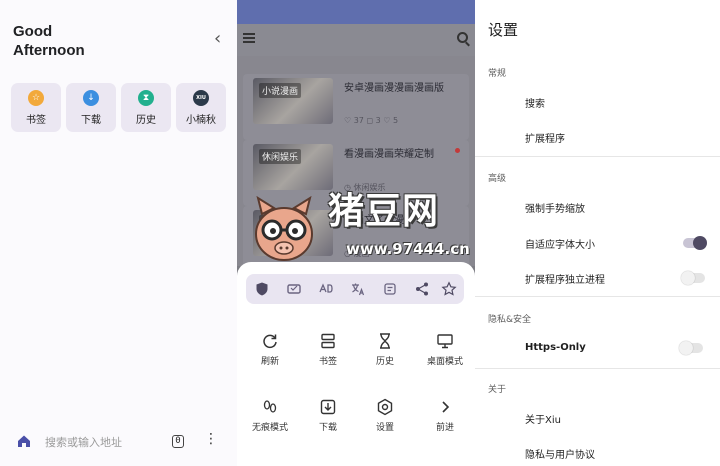 The width and height of the screenshot is (720, 466). Describe the element at coordinates (357, 253) in the screenshot. I see `card-meta: ◷ 漫画` at that location.